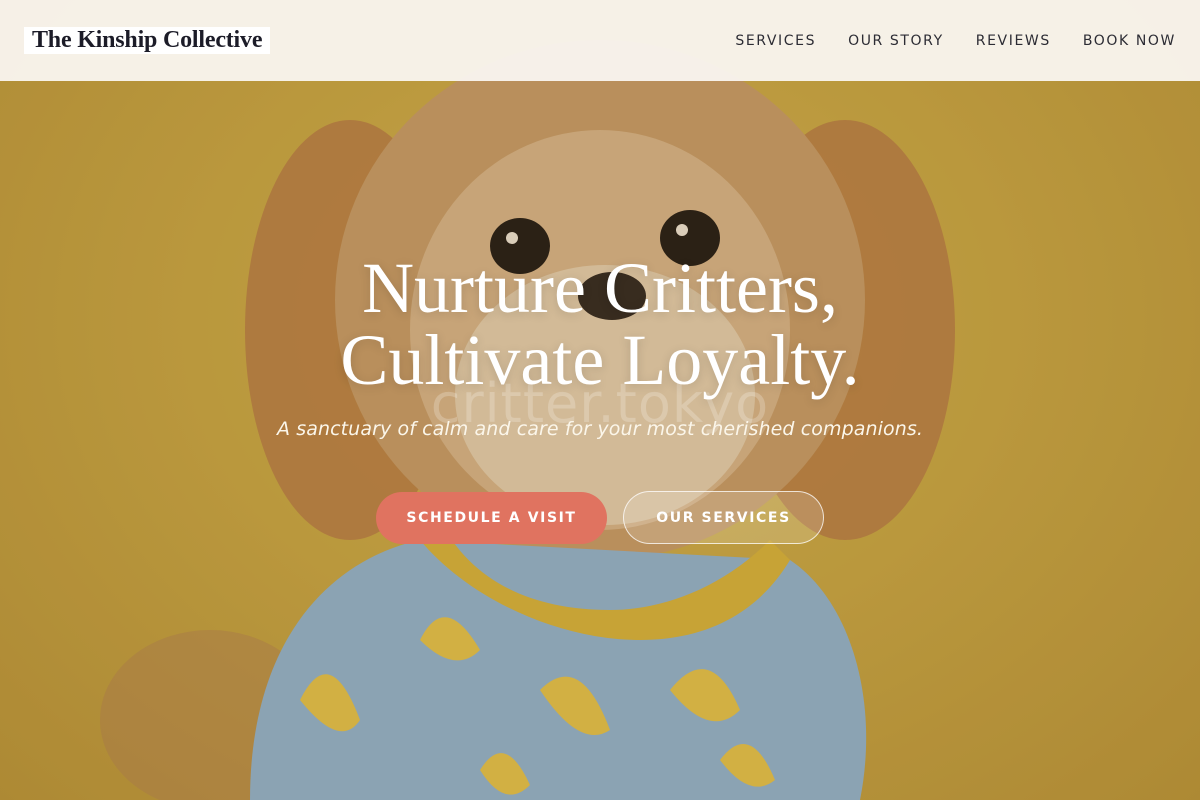  I want to click on nav-link-book-now: BOOK NOW, so click(1129, 41).